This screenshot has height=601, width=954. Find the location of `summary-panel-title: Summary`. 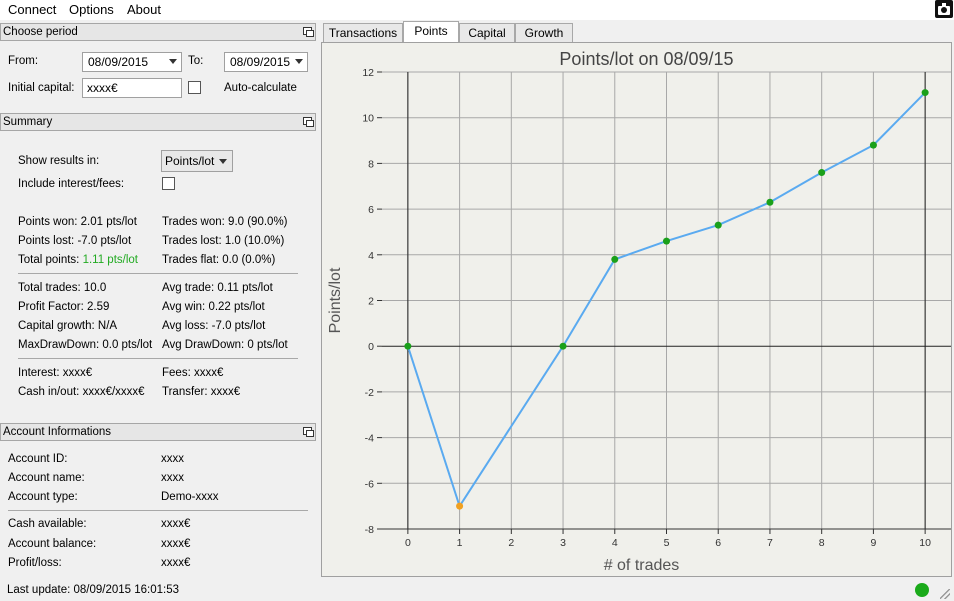

summary-panel-title: Summary is located at coordinates (158, 122).